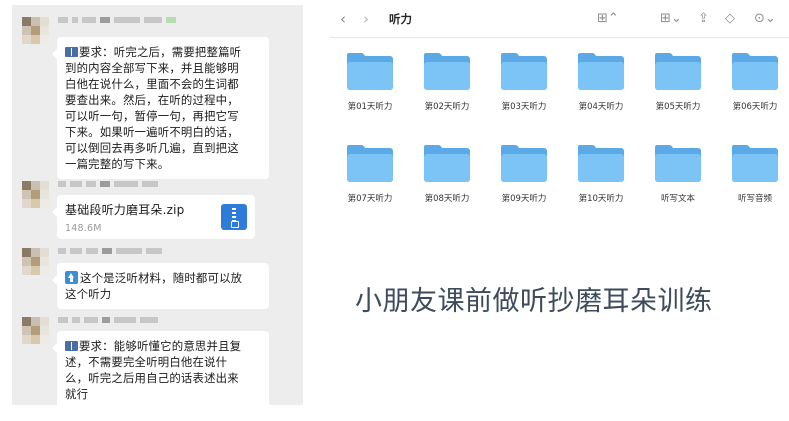 This screenshot has width=789, height=421. Describe the element at coordinates (152, 132) in the screenshot. I see `message-text-line: 下来。如果听一遍听不明白的话，` at that location.